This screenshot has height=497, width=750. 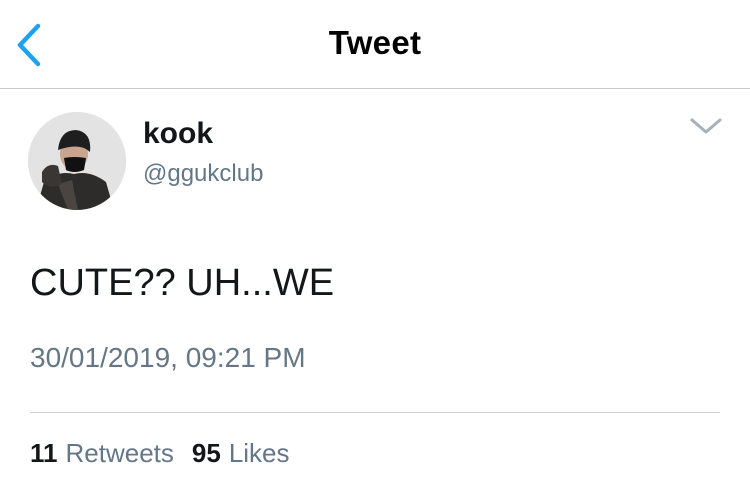 I want to click on page-title: Tweet, so click(x=375, y=42).